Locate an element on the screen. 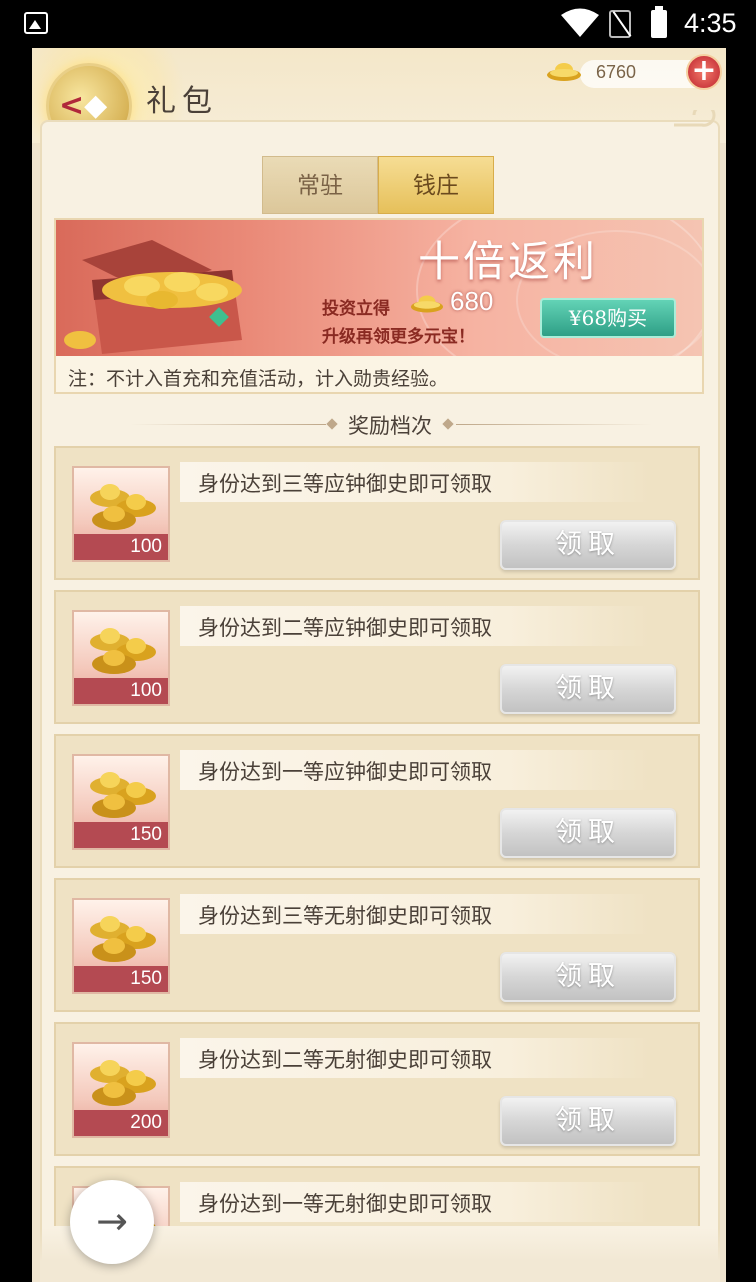 Image resolution: width=756 pixels, height=1282 pixels. banner-title: 十倍返利 is located at coordinates (508, 261).